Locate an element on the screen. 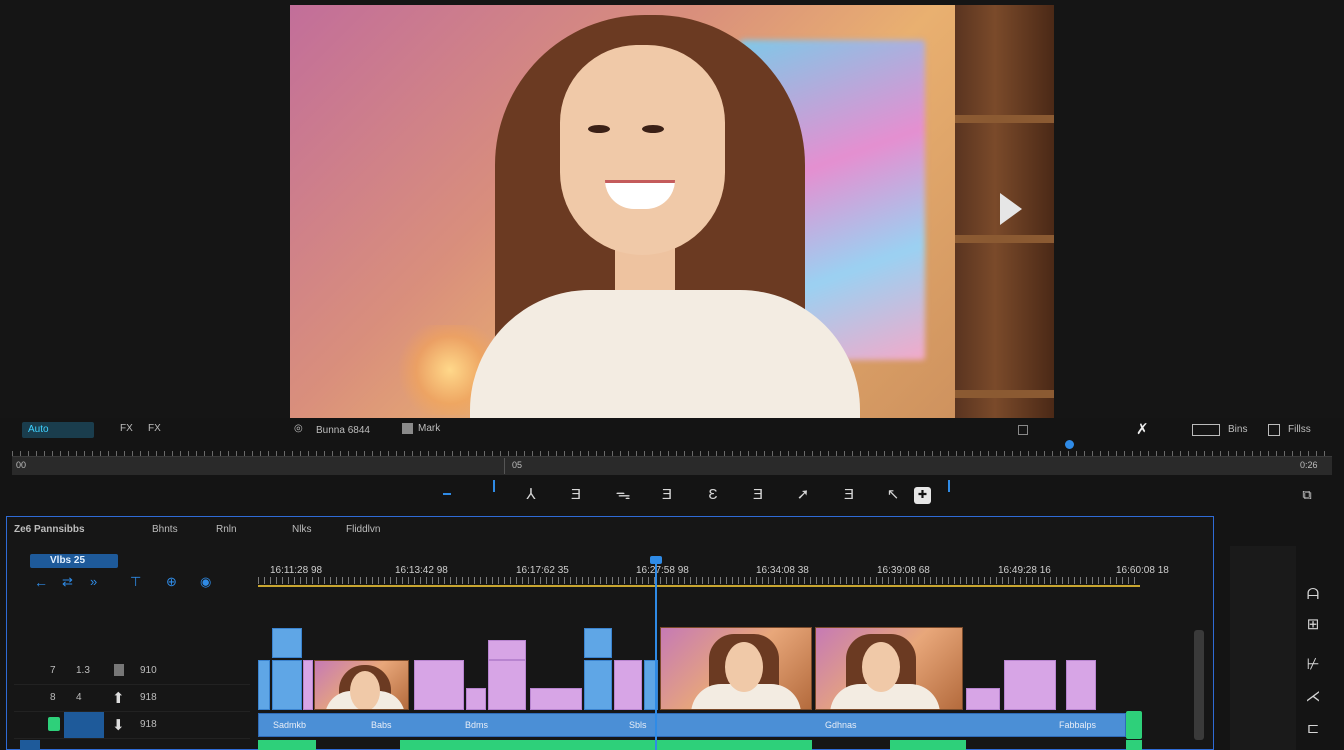  display-mode-icon is located at coordinates (1206, 430).